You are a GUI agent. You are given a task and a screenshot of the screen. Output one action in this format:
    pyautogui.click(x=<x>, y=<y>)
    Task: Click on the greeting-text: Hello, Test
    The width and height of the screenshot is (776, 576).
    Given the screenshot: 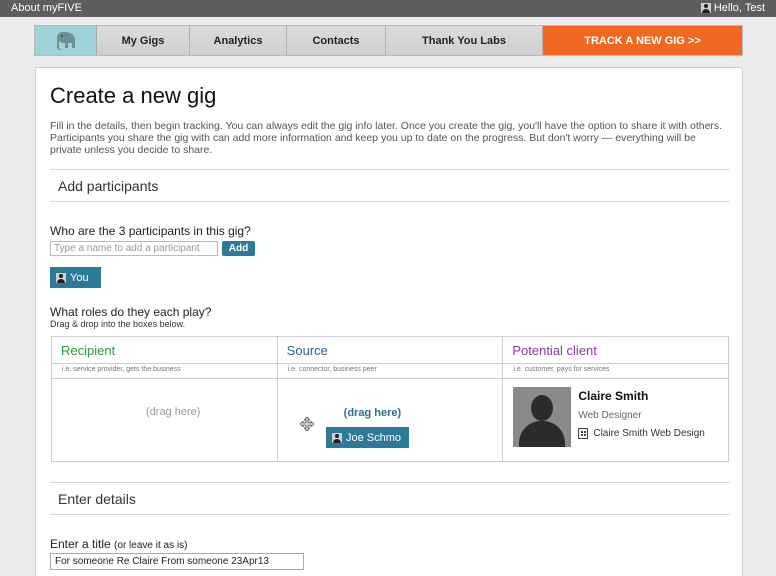 What is the action you would take?
    pyautogui.click(x=739, y=8)
    